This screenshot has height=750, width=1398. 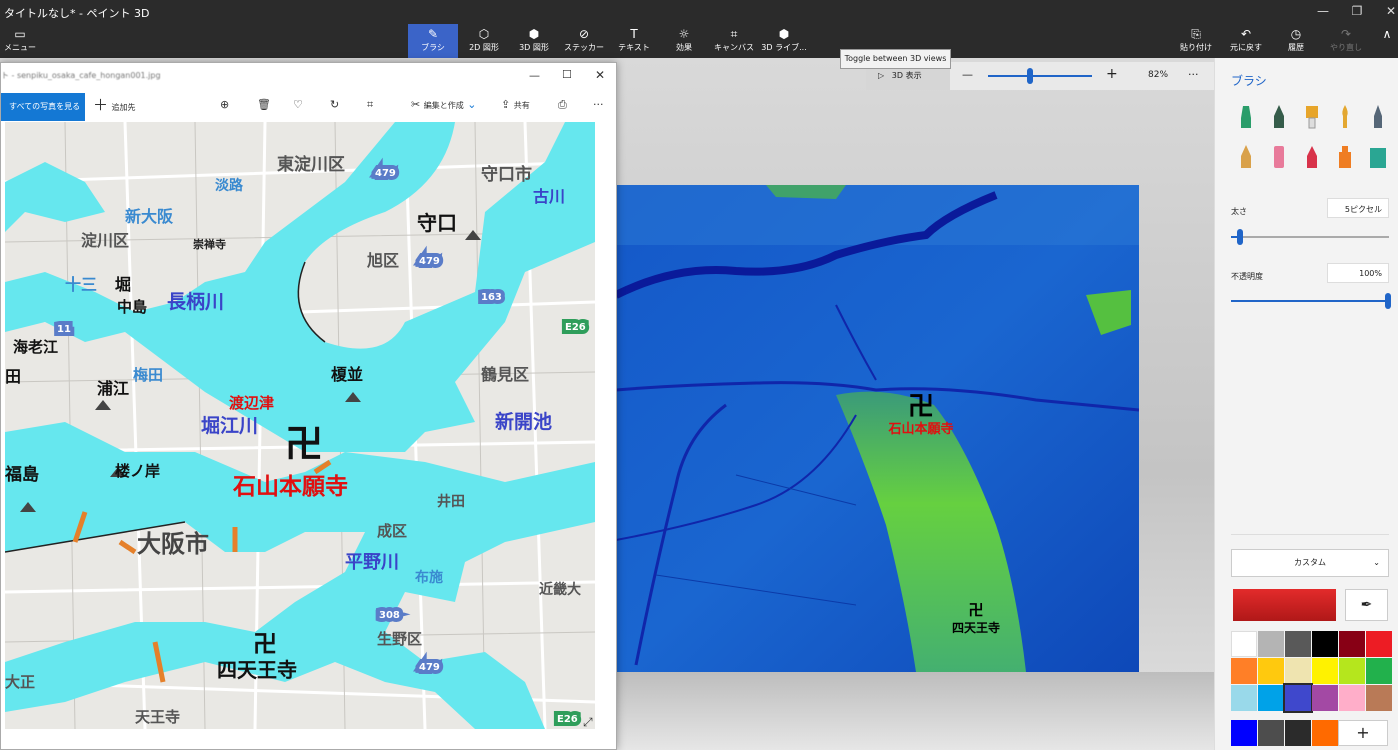 I want to click on add-to-button: ＋ 追加先, so click(x=114, y=105).